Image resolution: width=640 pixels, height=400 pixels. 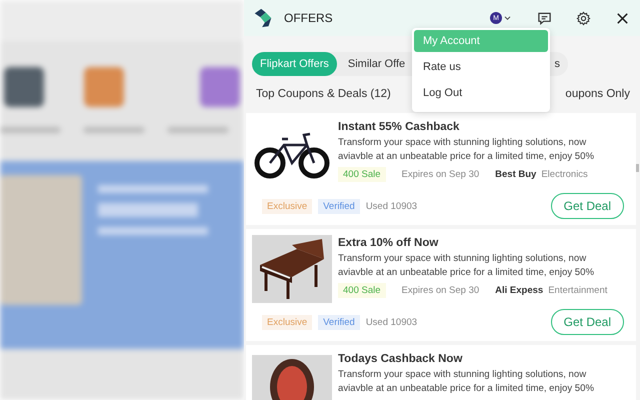 I want to click on filter-label: oupons Only, so click(x=597, y=94).